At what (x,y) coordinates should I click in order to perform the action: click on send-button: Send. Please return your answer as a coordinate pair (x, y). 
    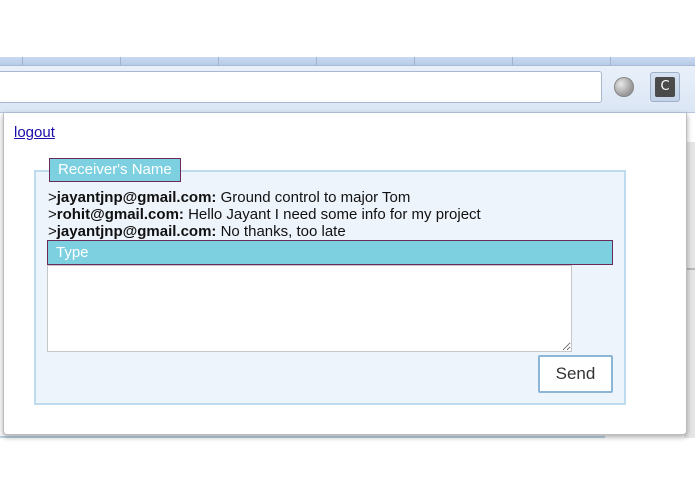
    Looking at the image, I should click on (575, 374).